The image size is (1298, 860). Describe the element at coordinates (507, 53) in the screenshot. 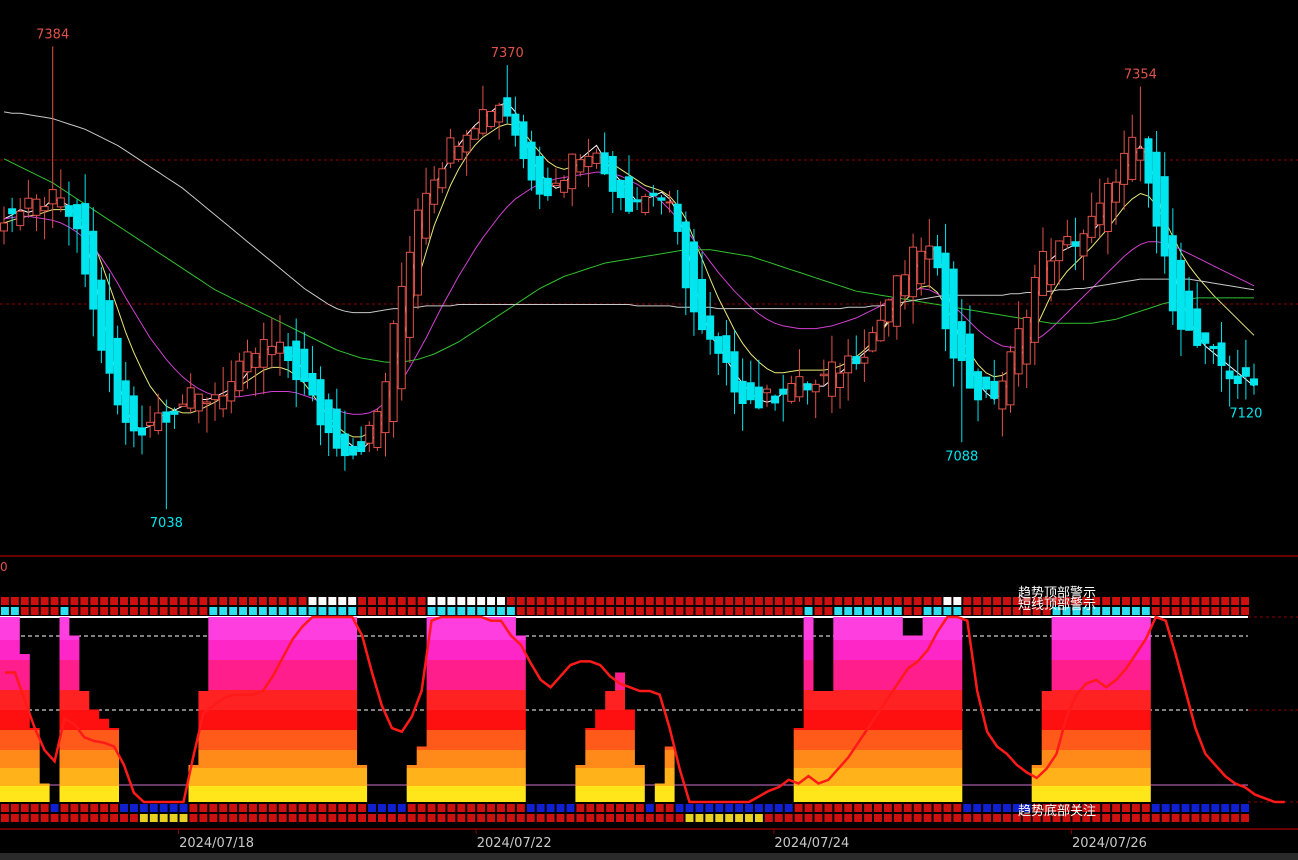

I see `price-annotation: 7370` at that location.